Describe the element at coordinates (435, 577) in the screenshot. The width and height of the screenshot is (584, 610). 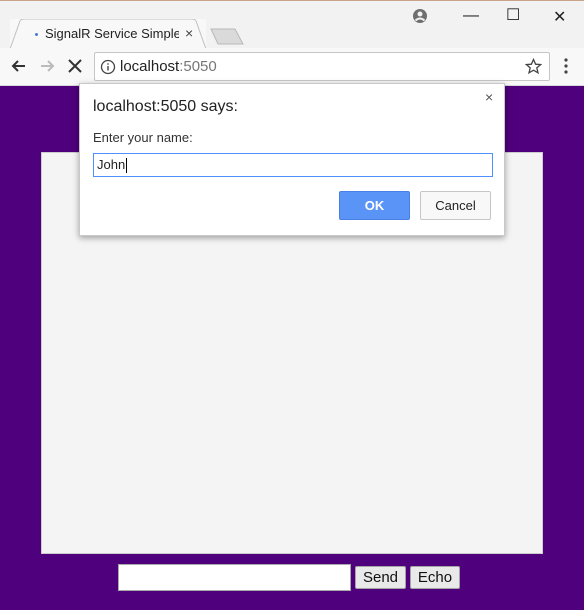
I see `echo-button: Echo` at that location.